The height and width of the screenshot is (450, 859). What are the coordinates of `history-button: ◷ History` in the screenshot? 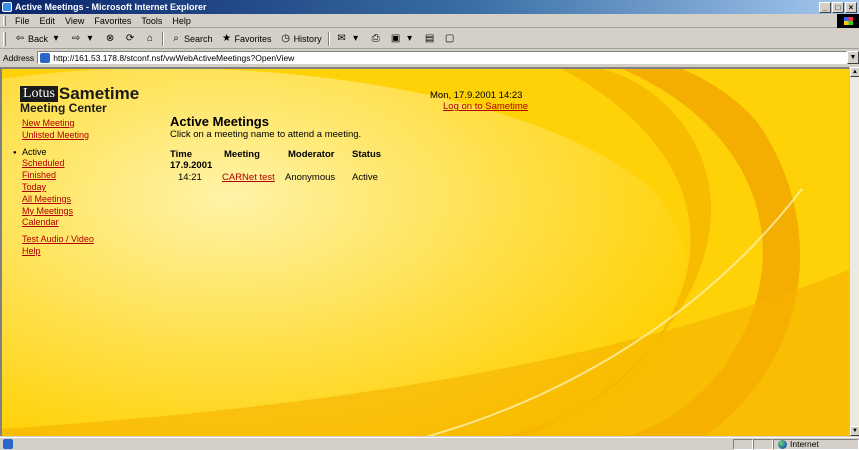 It's located at (301, 39).